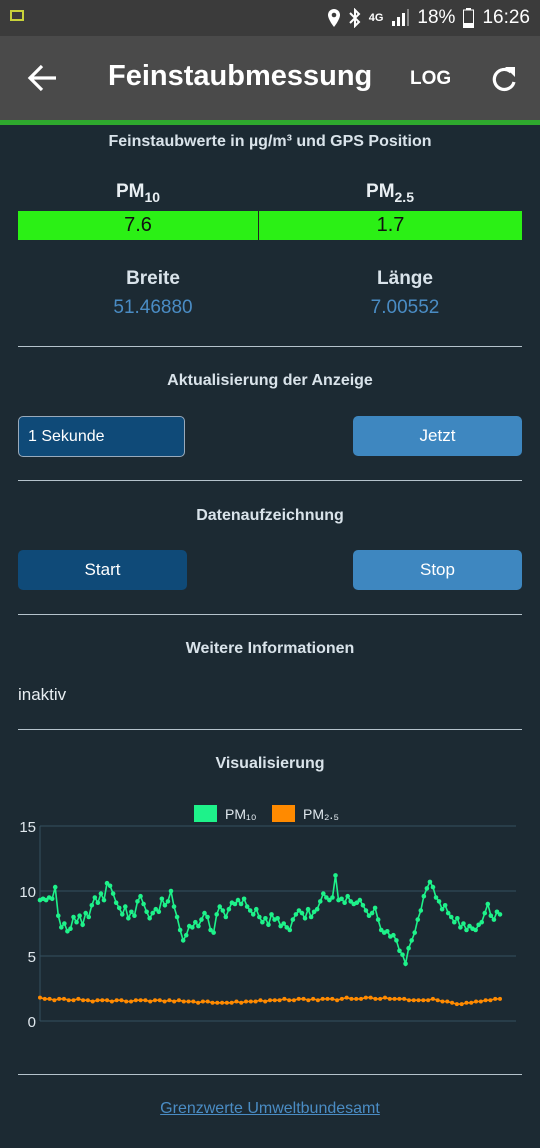 The width and height of the screenshot is (540, 1148). I want to click on page-title: Feinstaubmessung, so click(240, 76).